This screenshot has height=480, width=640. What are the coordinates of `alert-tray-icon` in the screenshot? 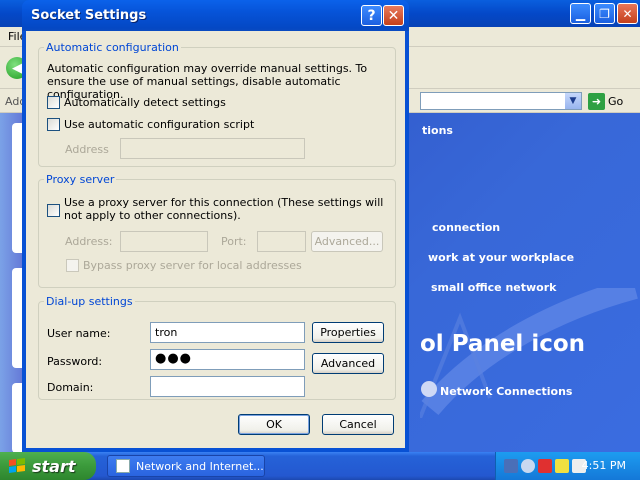 It's located at (562, 466).